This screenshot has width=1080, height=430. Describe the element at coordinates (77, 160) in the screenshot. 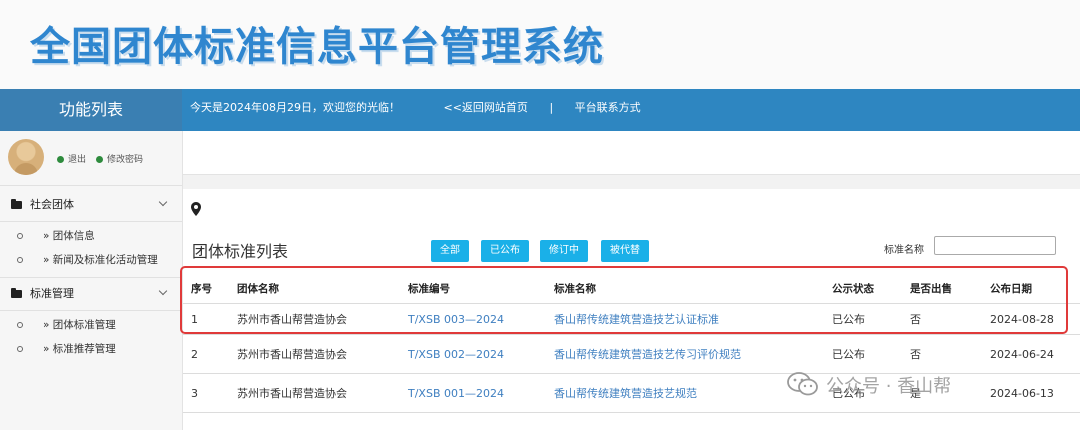

I see `logout-label: 退出` at that location.